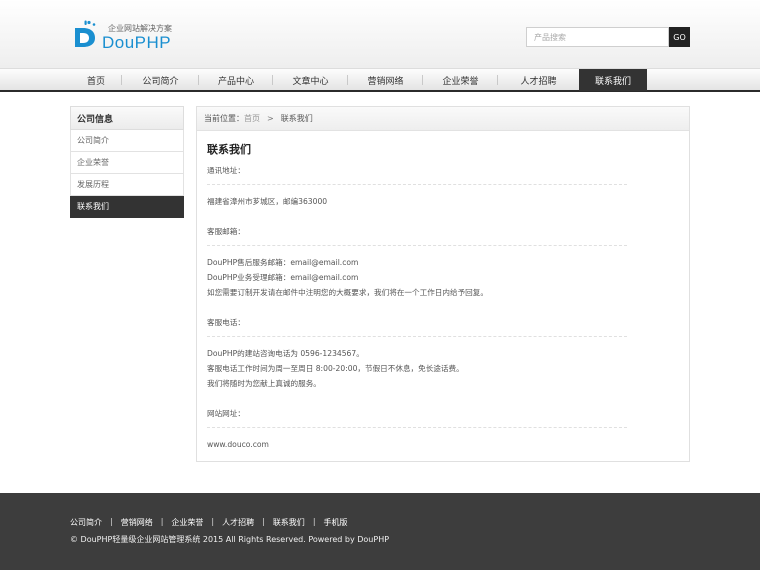  I want to click on breadcrumb-home-link: 首页, so click(252, 118).